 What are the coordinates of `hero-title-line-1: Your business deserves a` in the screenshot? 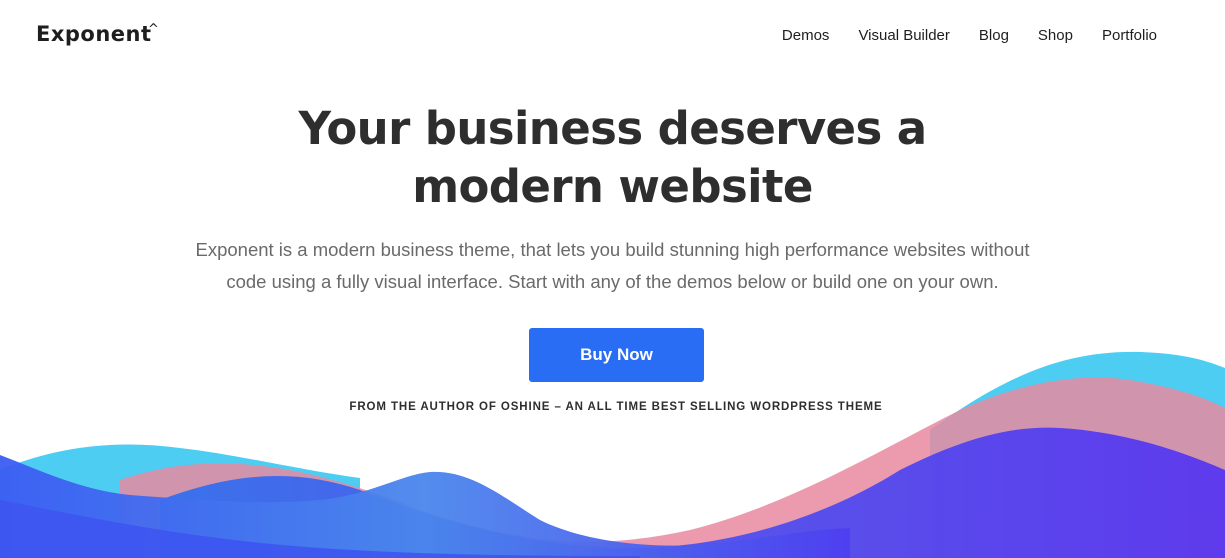 It's located at (612, 128).